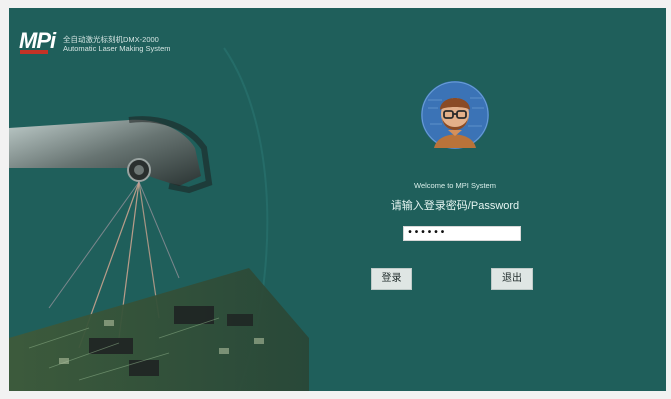 The width and height of the screenshot is (671, 399). I want to click on password-input: ••••••, so click(462, 233).